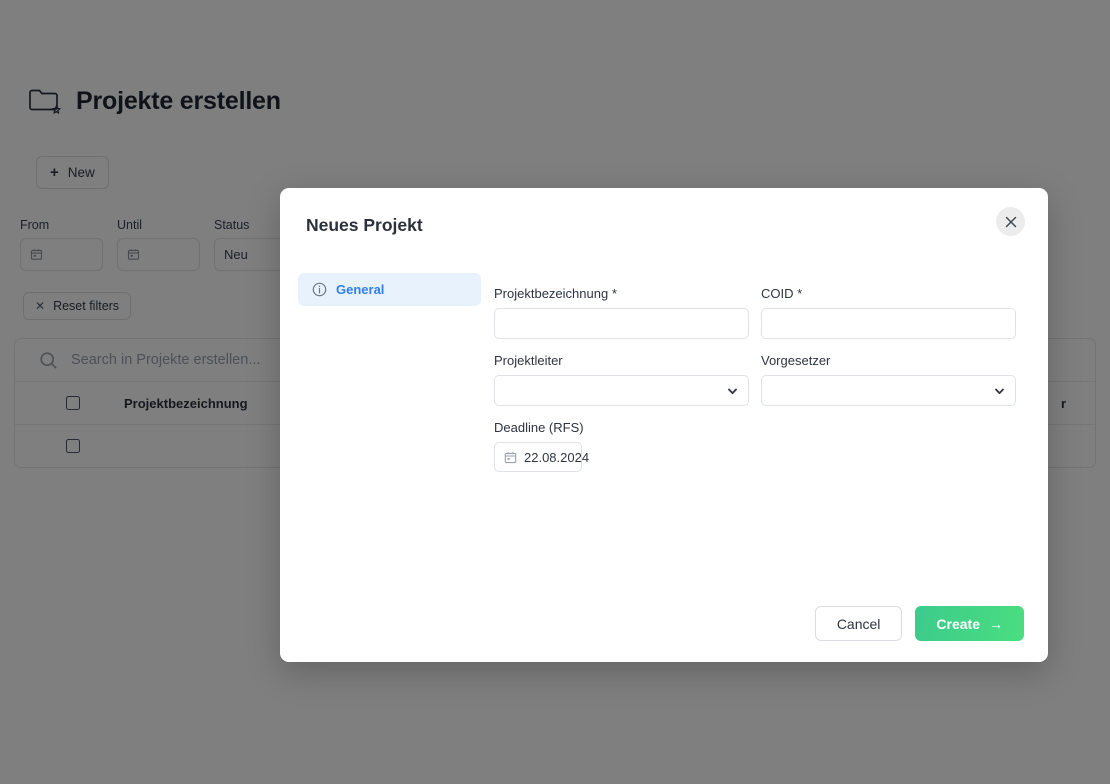 The height and width of the screenshot is (784, 1110). Describe the element at coordinates (360, 289) in the screenshot. I see `dialog-tab-general-label: General` at that location.